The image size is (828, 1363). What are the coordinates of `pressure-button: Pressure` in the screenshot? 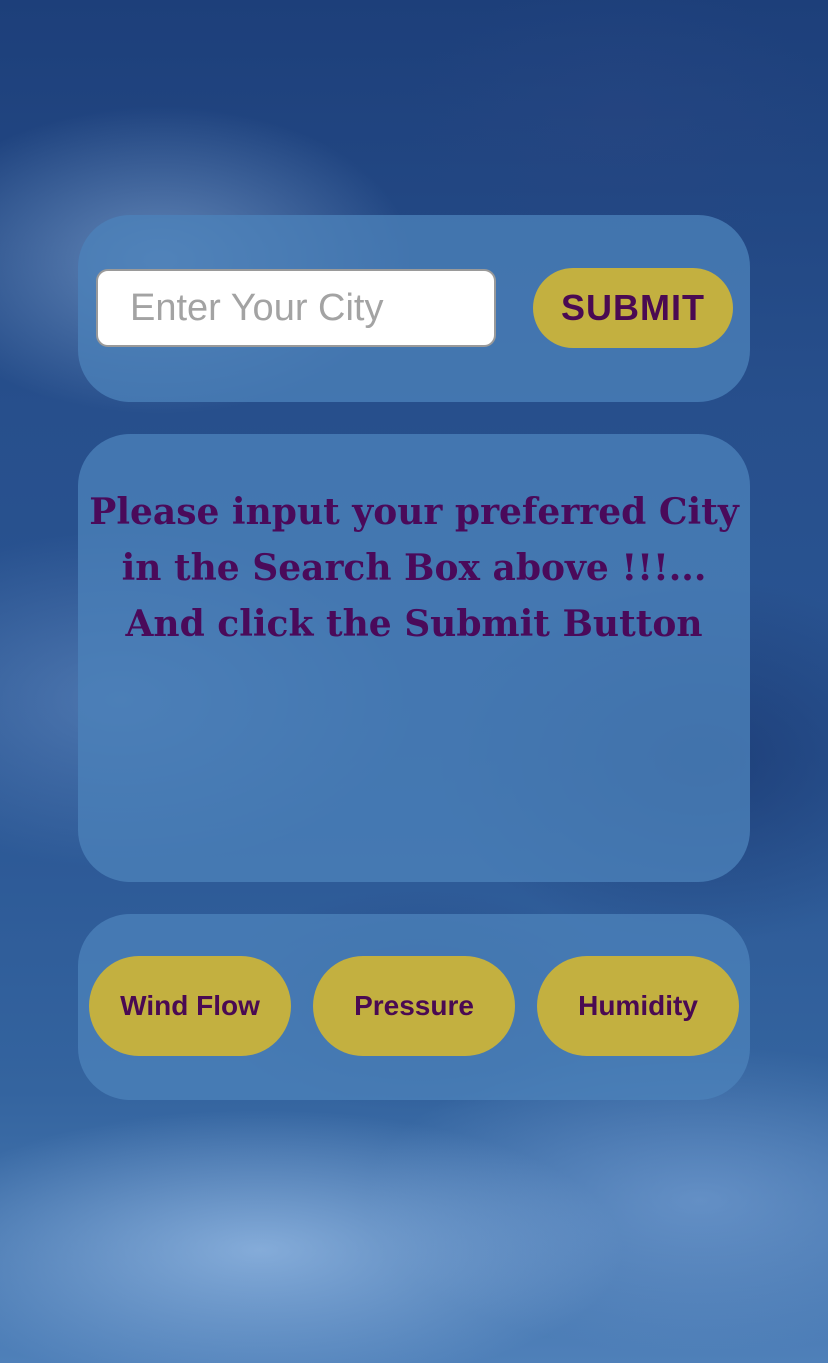 It's located at (414, 1006).